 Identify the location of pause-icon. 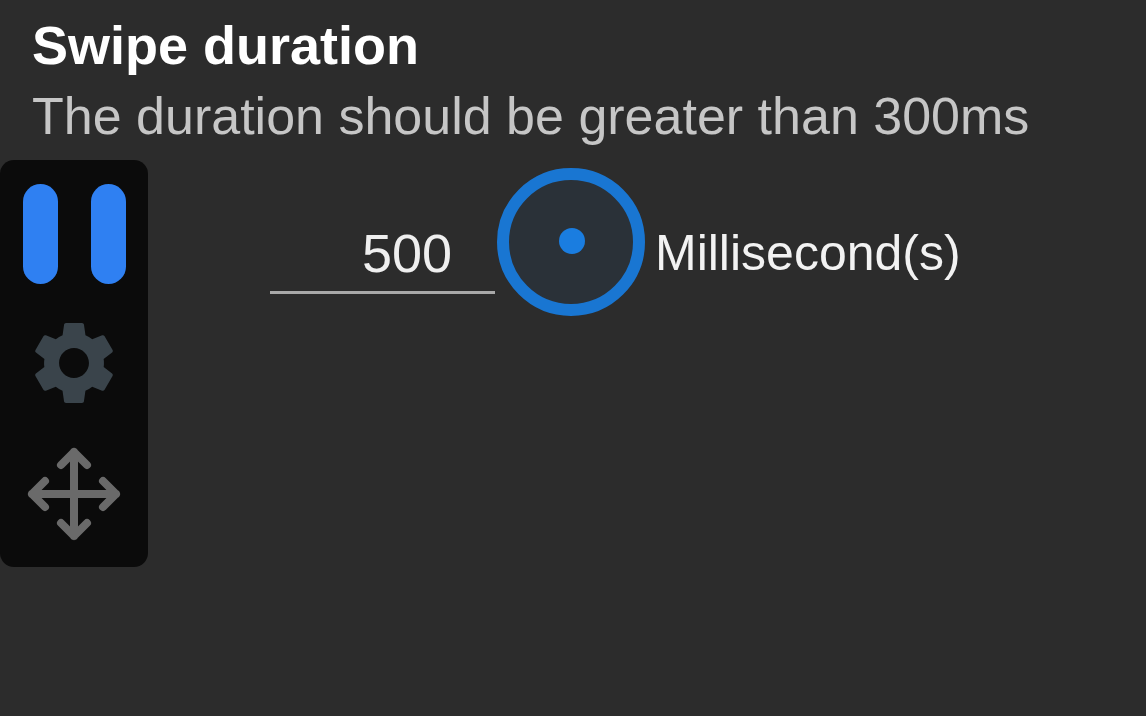
(74, 234).